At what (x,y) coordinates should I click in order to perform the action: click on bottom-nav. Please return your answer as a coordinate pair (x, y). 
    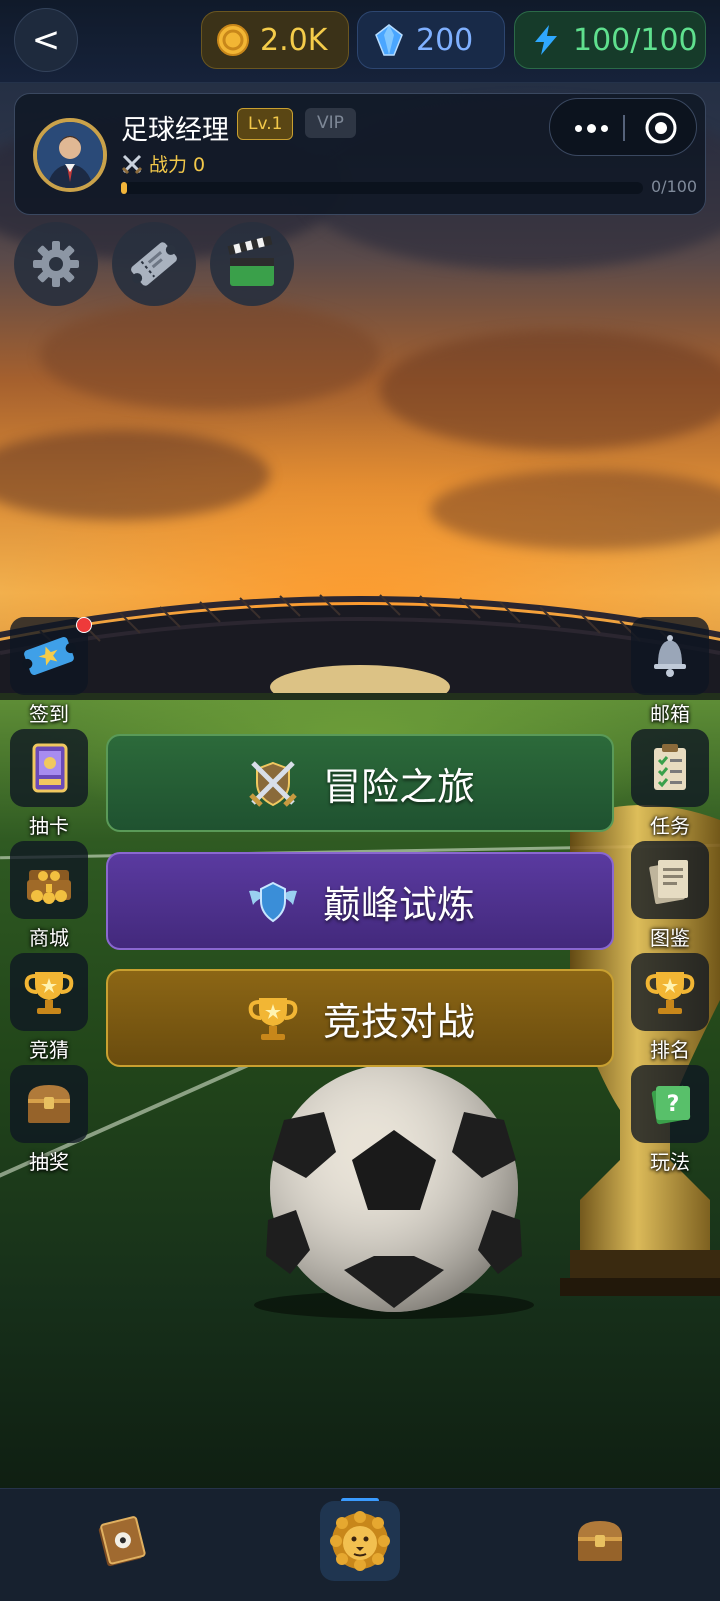
    Looking at the image, I should click on (360, 1544).